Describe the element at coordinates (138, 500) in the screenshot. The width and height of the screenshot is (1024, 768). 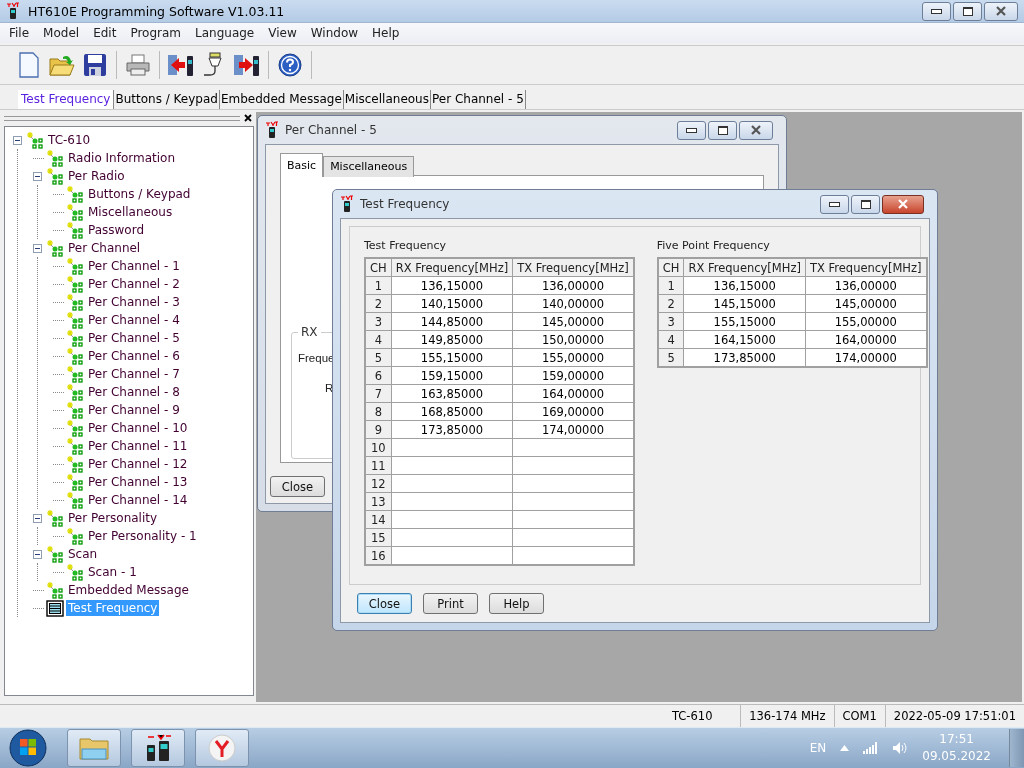
I see `tree-item: Per Channel - 14` at that location.